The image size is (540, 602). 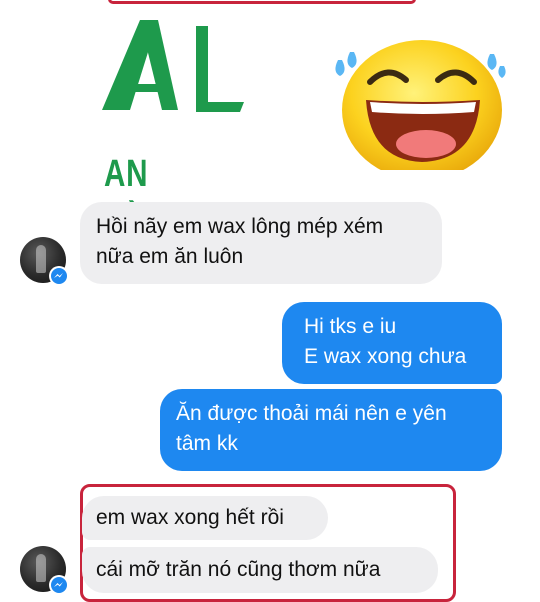 I want to click on highlight-frame-top, so click(x=262, y=2).